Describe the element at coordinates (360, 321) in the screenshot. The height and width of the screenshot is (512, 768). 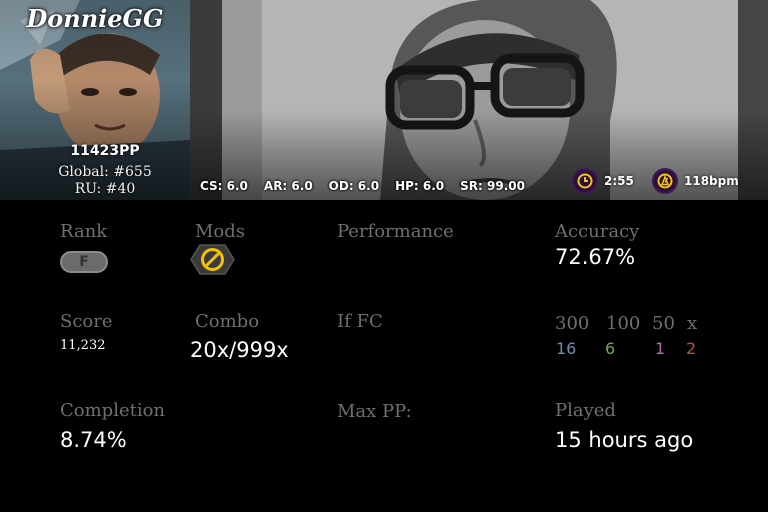
I see `if-fc-label: If FC` at that location.